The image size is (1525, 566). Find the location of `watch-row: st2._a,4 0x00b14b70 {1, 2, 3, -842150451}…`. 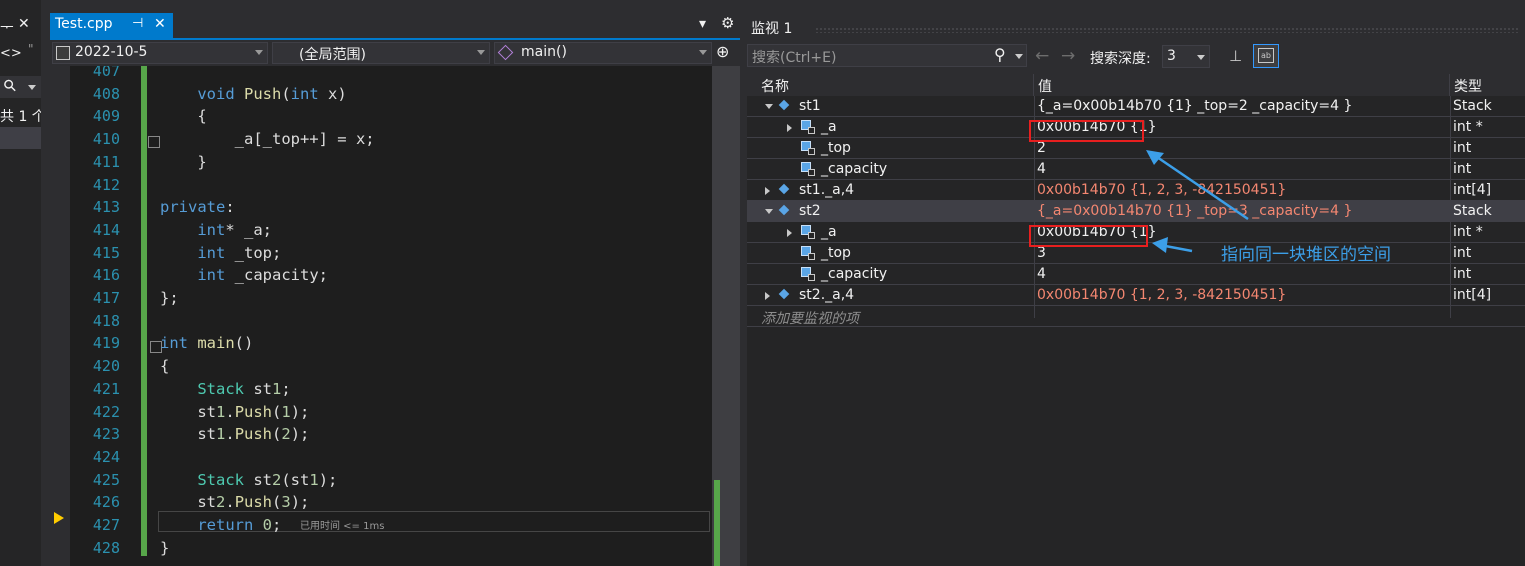

watch-row: st2._a,4 0x00b14b70 {1, 2, 3, -842150451}… is located at coordinates (1136, 295).